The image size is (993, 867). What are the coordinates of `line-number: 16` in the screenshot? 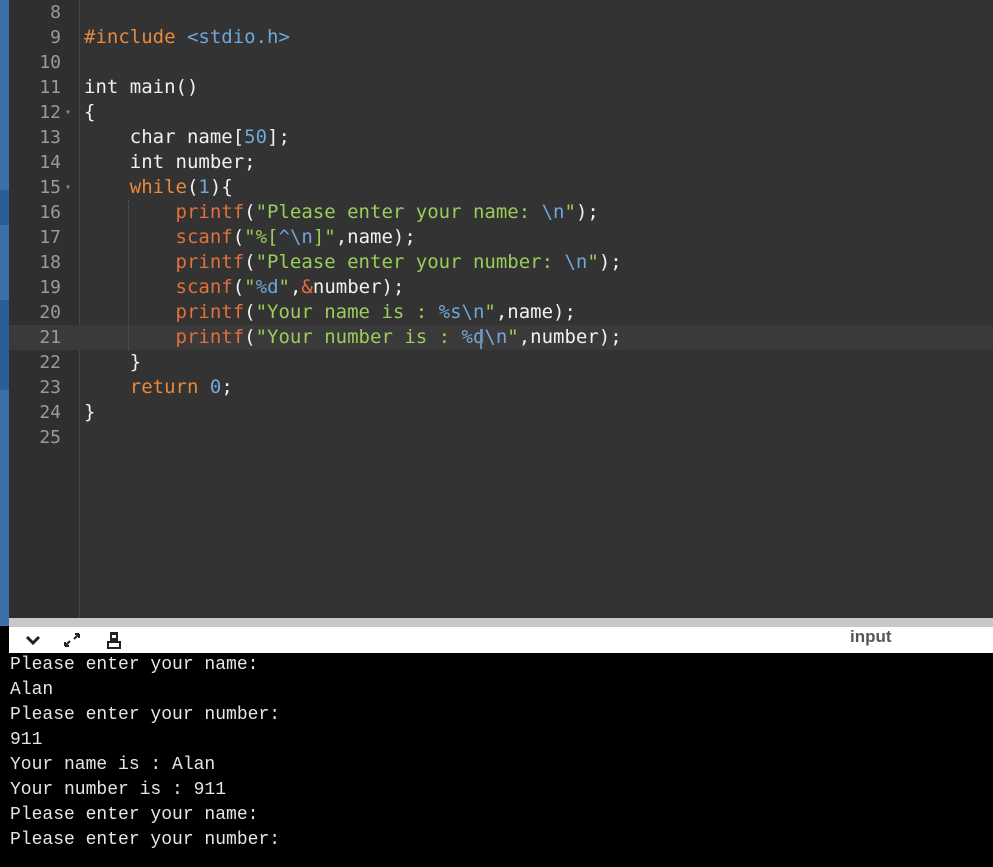 It's located at (50, 212).